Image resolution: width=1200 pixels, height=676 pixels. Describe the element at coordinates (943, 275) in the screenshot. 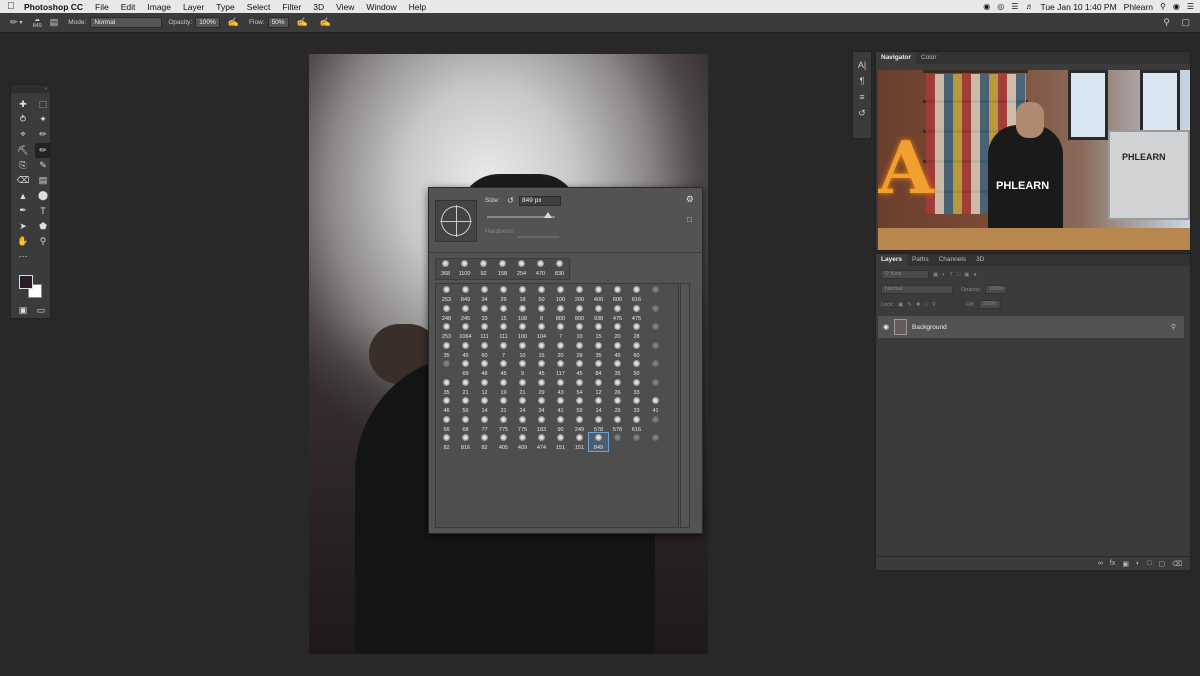

I see `adjustment-filter-icon: ◐` at that location.